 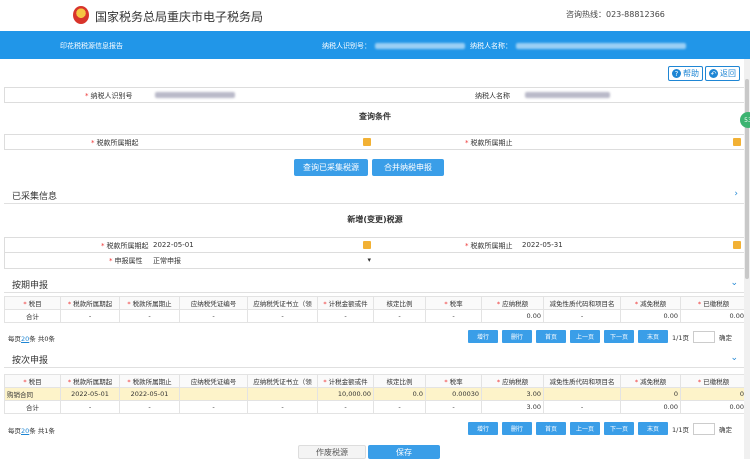 What do you see at coordinates (264, 261) in the screenshot?
I see `attr-select: 正常申报 ▾` at bounding box center [264, 261].